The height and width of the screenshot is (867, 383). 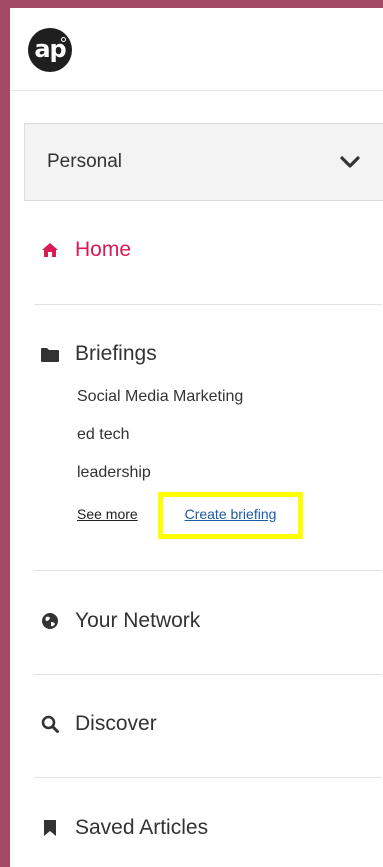 What do you see at coordinates (160, 405) in the screenshot?
I see `briefing-item: Social Media Marketing` at bounding box center [160, 405].